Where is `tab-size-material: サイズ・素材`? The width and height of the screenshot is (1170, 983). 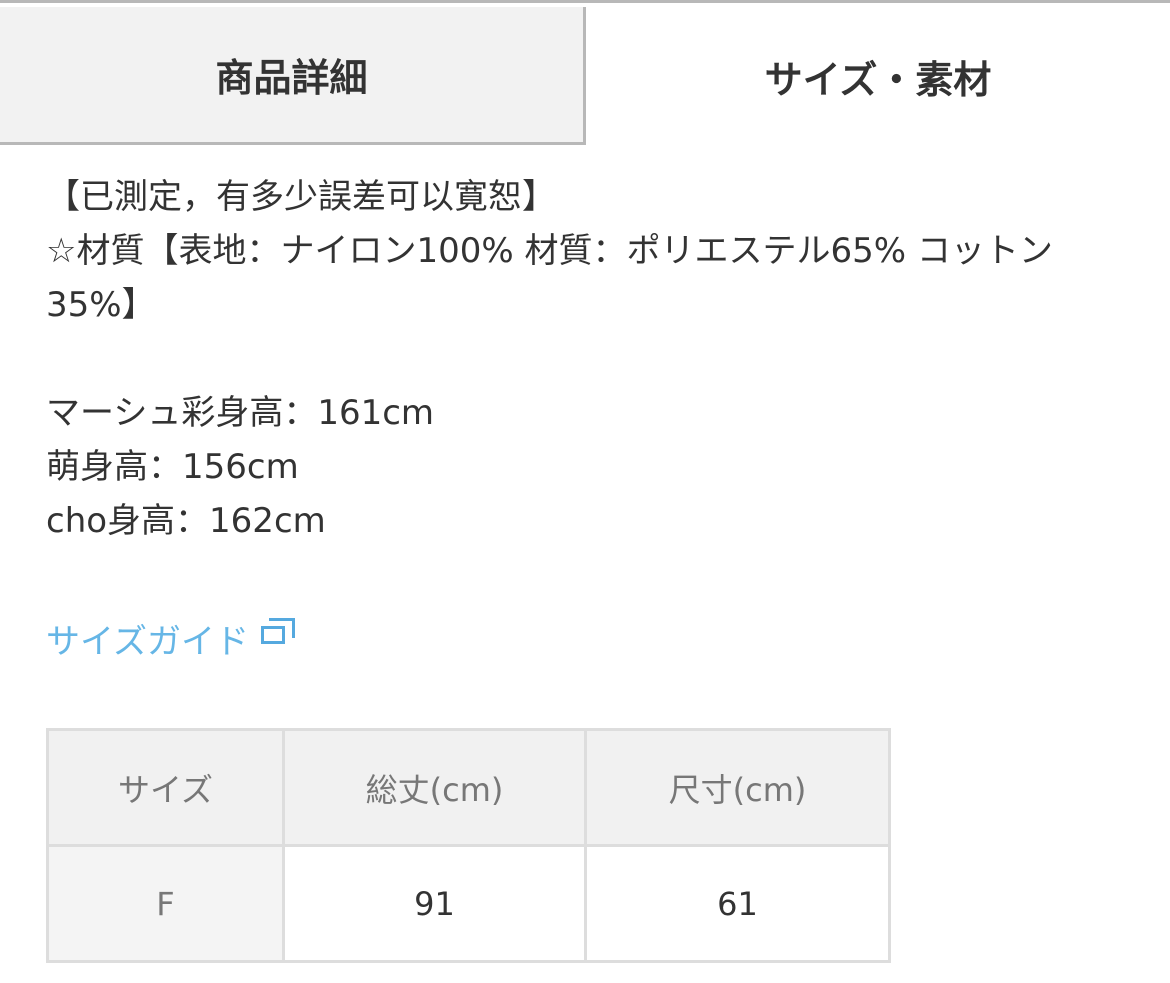
tab-size-material: サイズ・素材 is located at coordinates (878, 76).